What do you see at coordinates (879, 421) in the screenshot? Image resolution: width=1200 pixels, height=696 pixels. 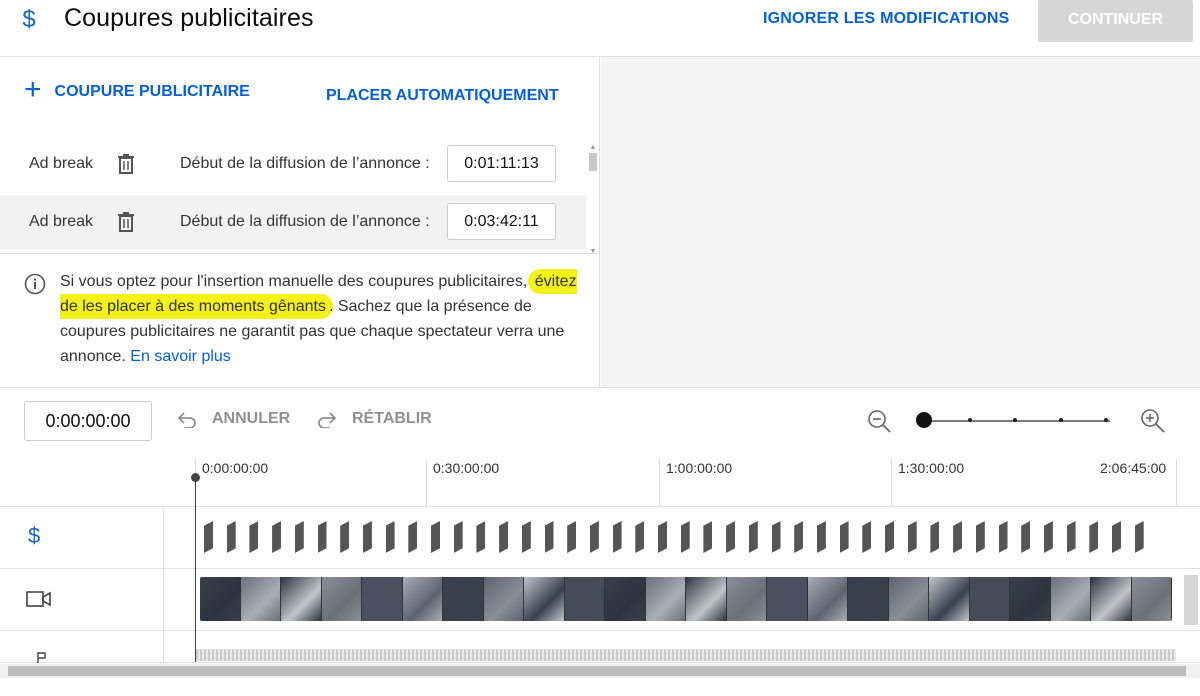 I see `zoom-out-icon` at bounding box center [879, 421].